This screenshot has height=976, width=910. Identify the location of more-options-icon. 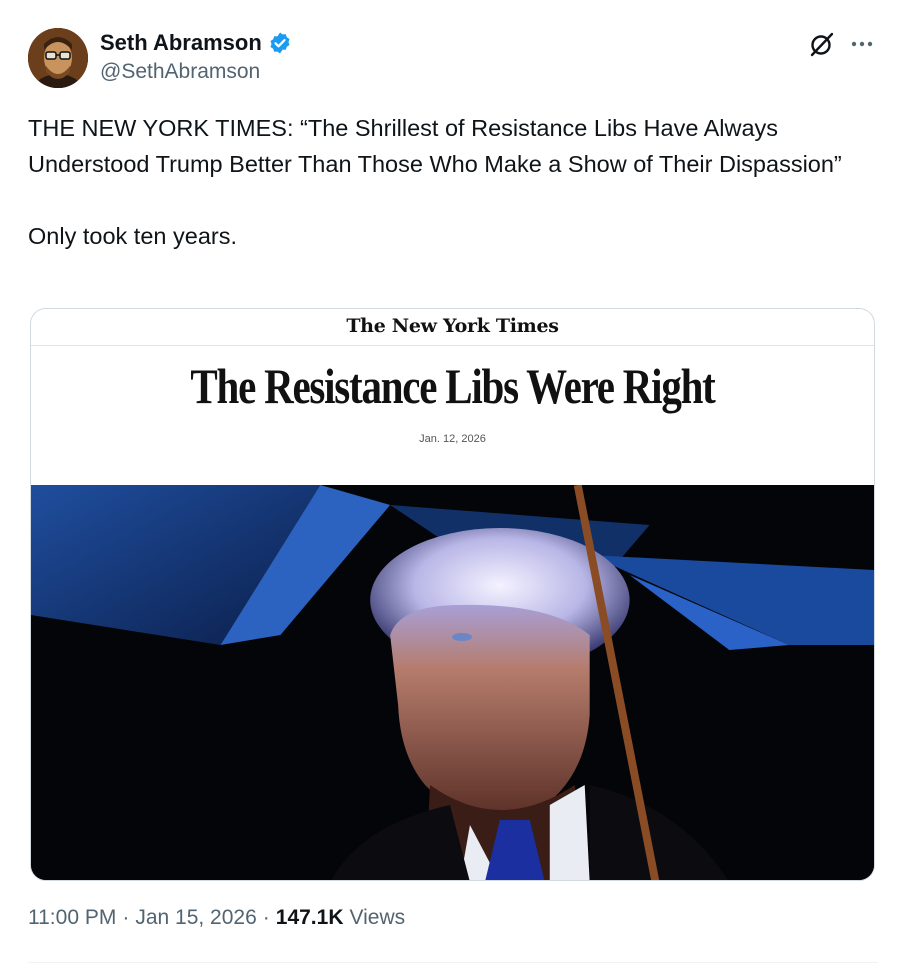
(862, 44).